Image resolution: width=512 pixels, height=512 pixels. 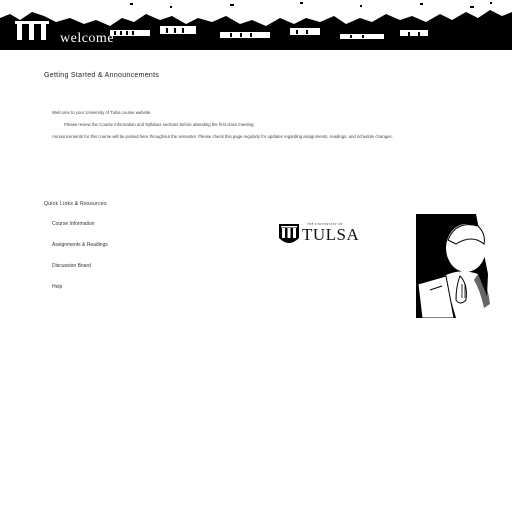 I want to click on link-course-information: Course Information, so click(x=73, y=224).